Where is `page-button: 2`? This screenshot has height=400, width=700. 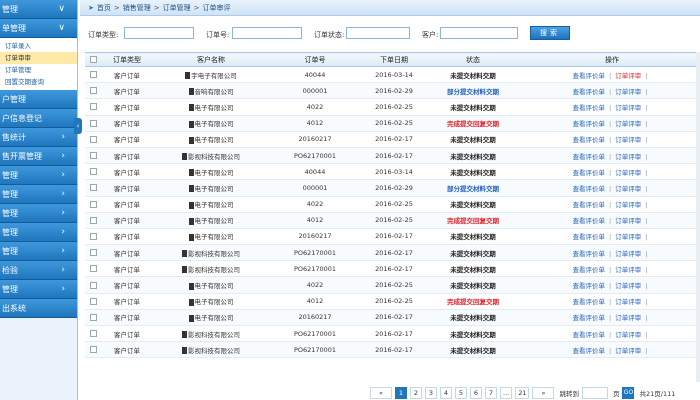
page-button: 2 is located at coordinates (416, 393).